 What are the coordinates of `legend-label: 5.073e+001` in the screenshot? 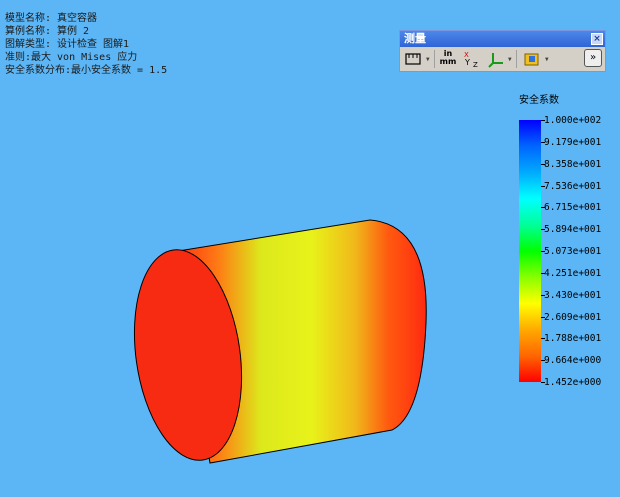 It's located at (573, 251).